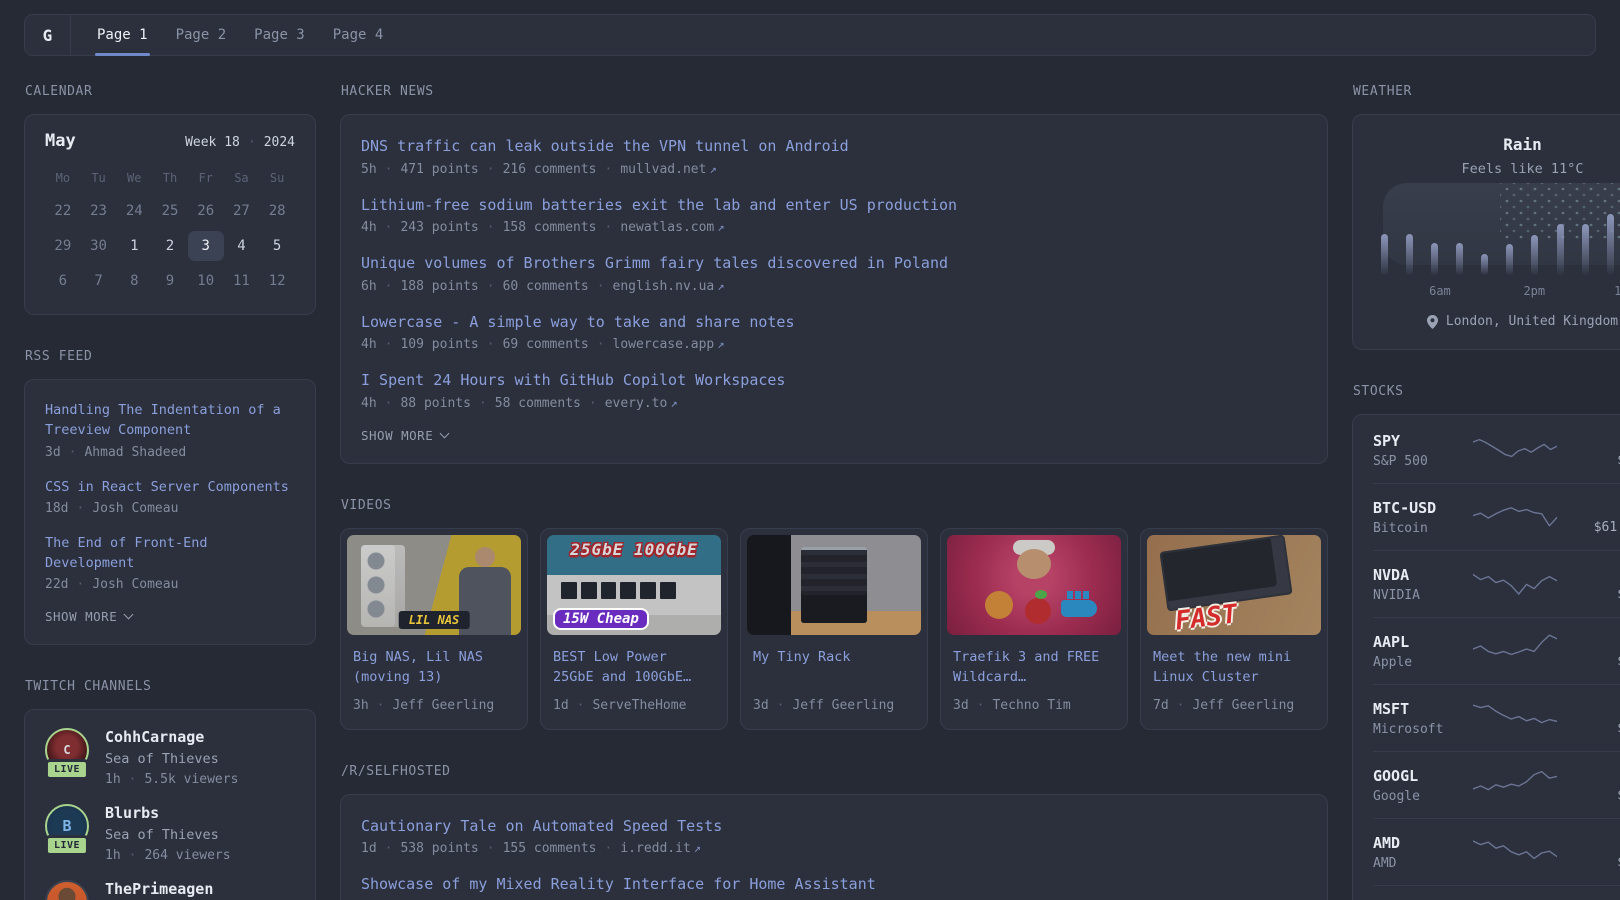  I want to click on video-title: Big NAS, Lil NAS (moving 13), so click(434, 668).